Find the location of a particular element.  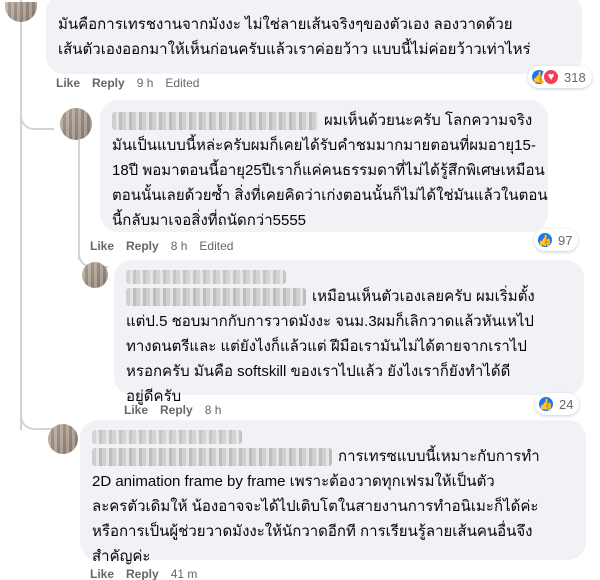

thread-line is located at coordinates (21, 280).